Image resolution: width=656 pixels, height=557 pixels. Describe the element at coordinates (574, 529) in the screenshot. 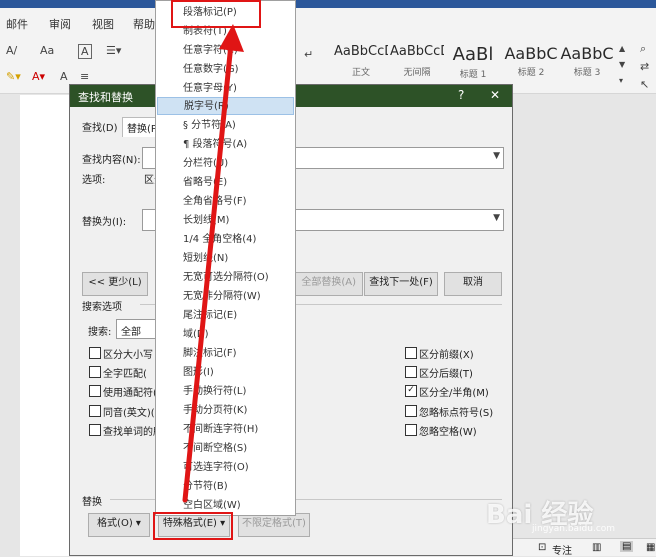

I see `watermark-url: jingyan.baidu.com` at that location.